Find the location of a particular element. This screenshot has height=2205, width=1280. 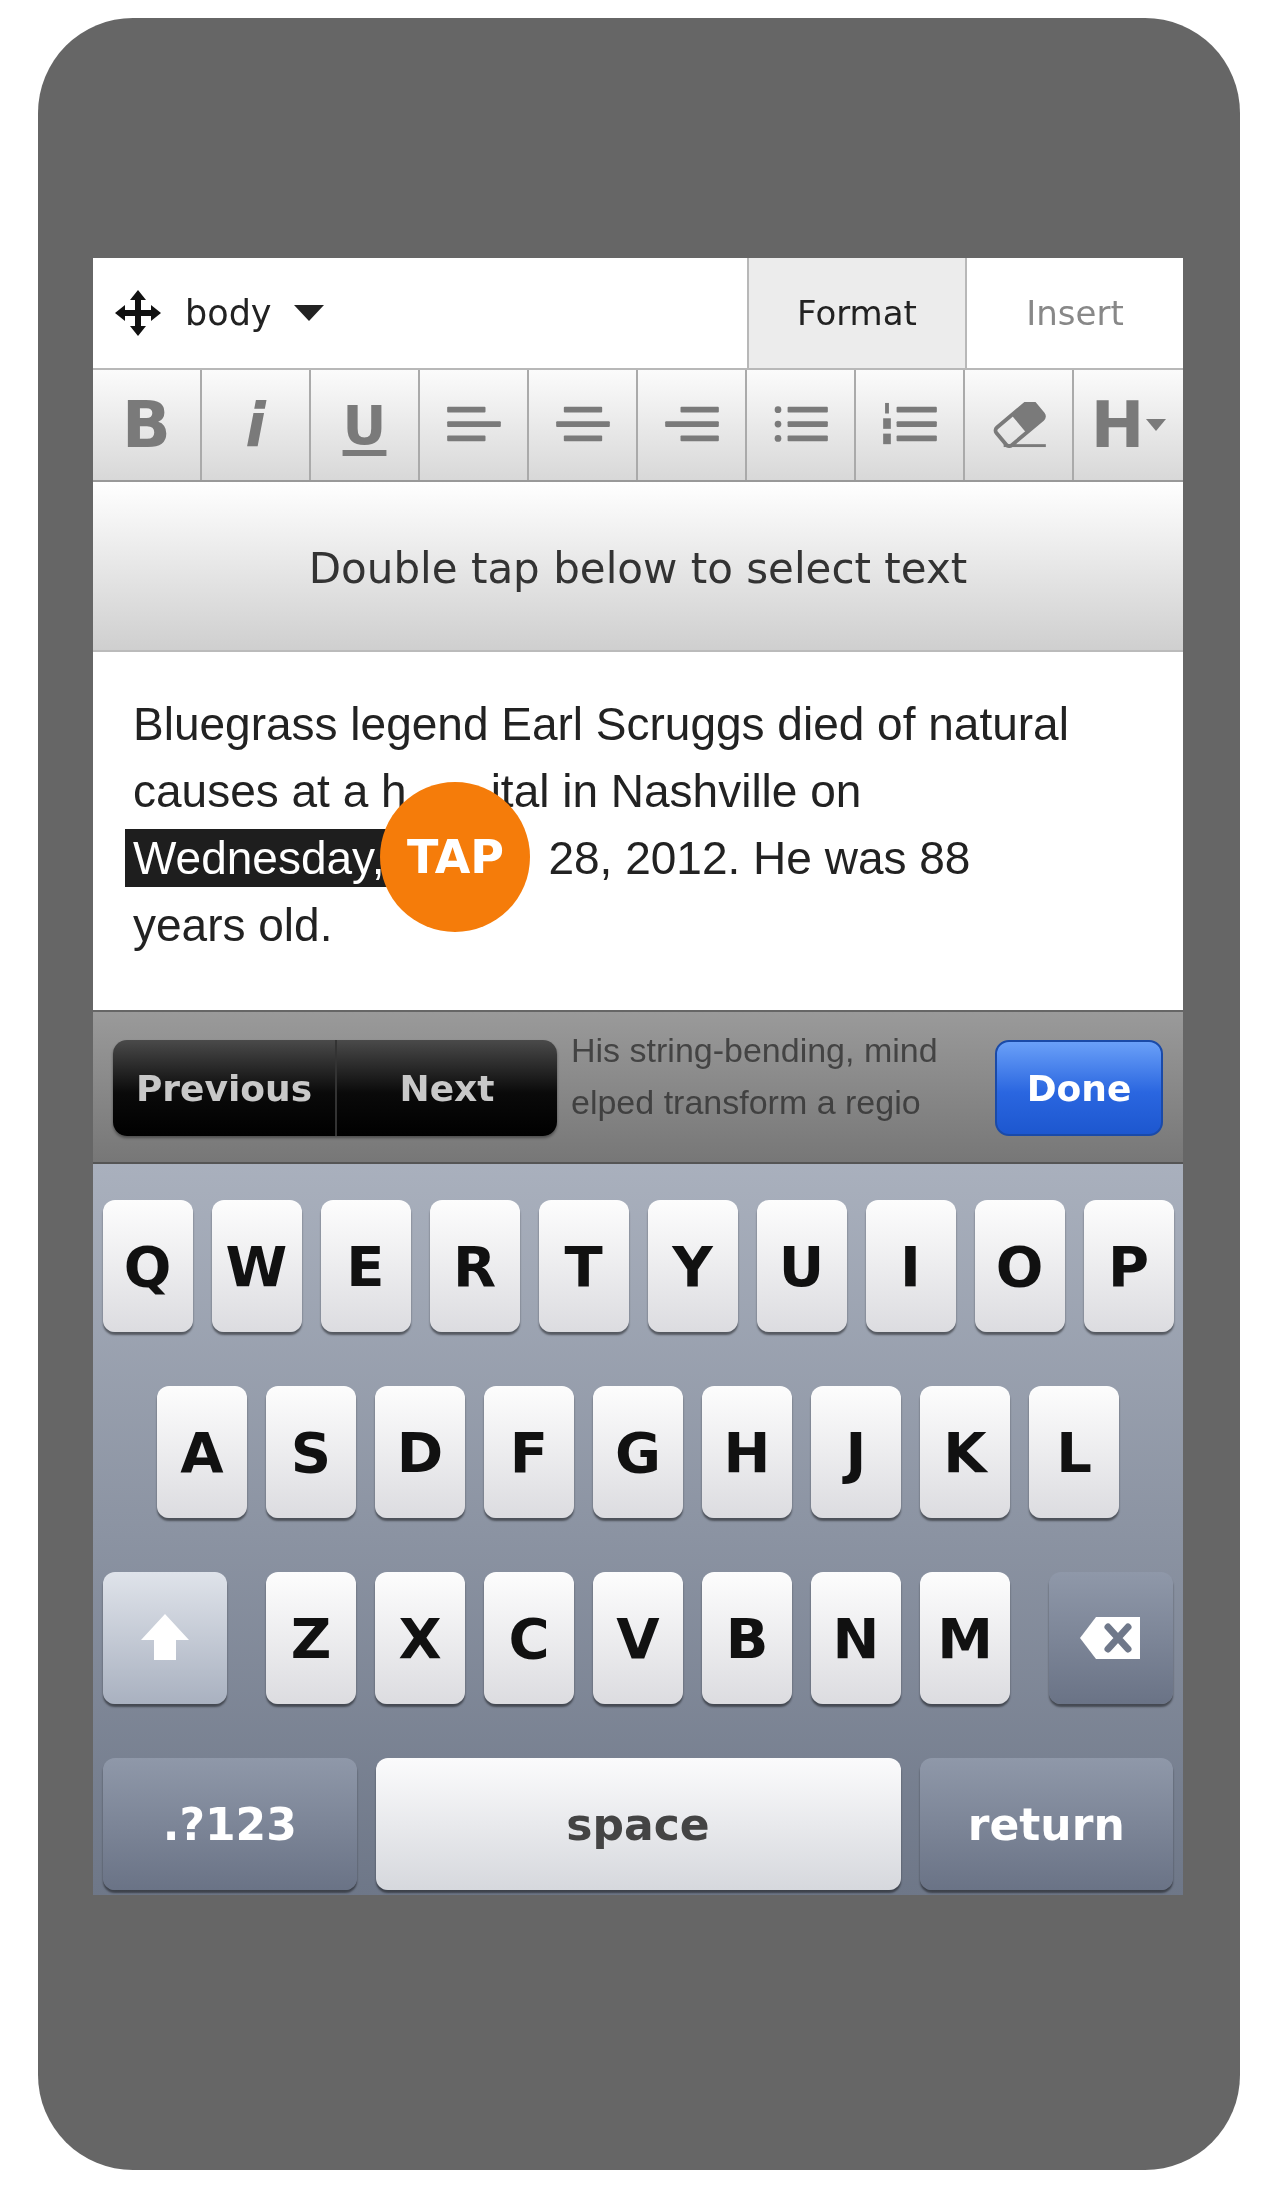

key: W is located at coordinates (256, 1266).